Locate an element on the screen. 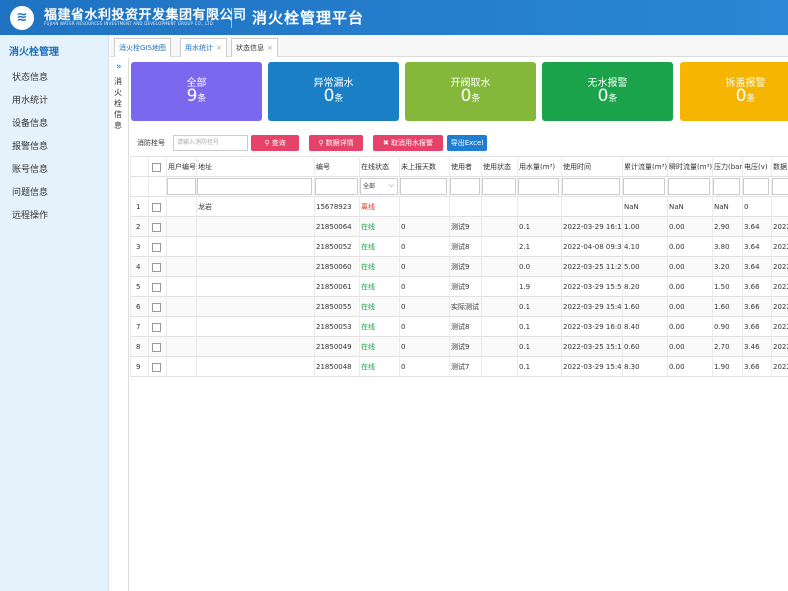 This screenshot has width=788, height=591. sidebar-item-alarm: 报警信息 is located at coordinates (30, 145).